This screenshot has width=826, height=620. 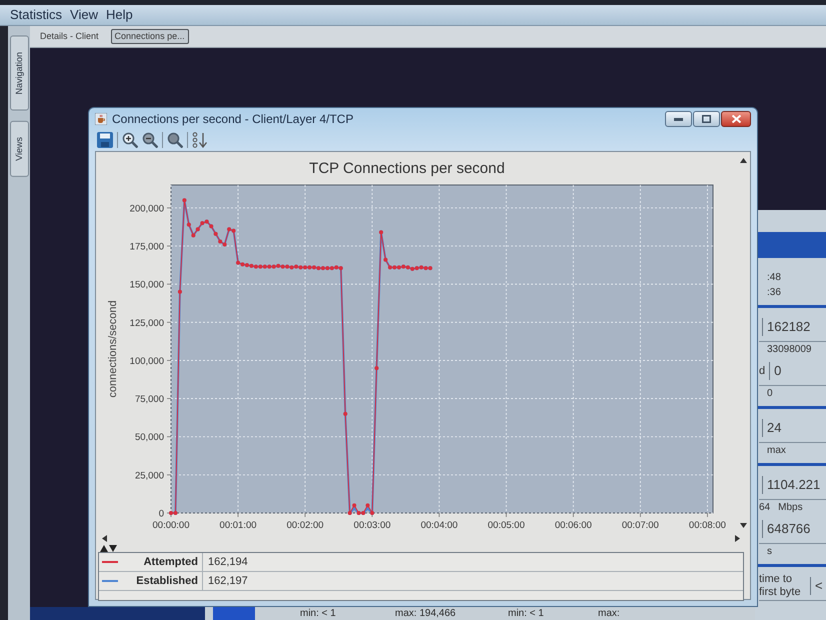 What do you see at coordinates (372, 525) in the screenshot?
I see `axis-tick-label: 00:03:00` at bounding box center [372, 525].